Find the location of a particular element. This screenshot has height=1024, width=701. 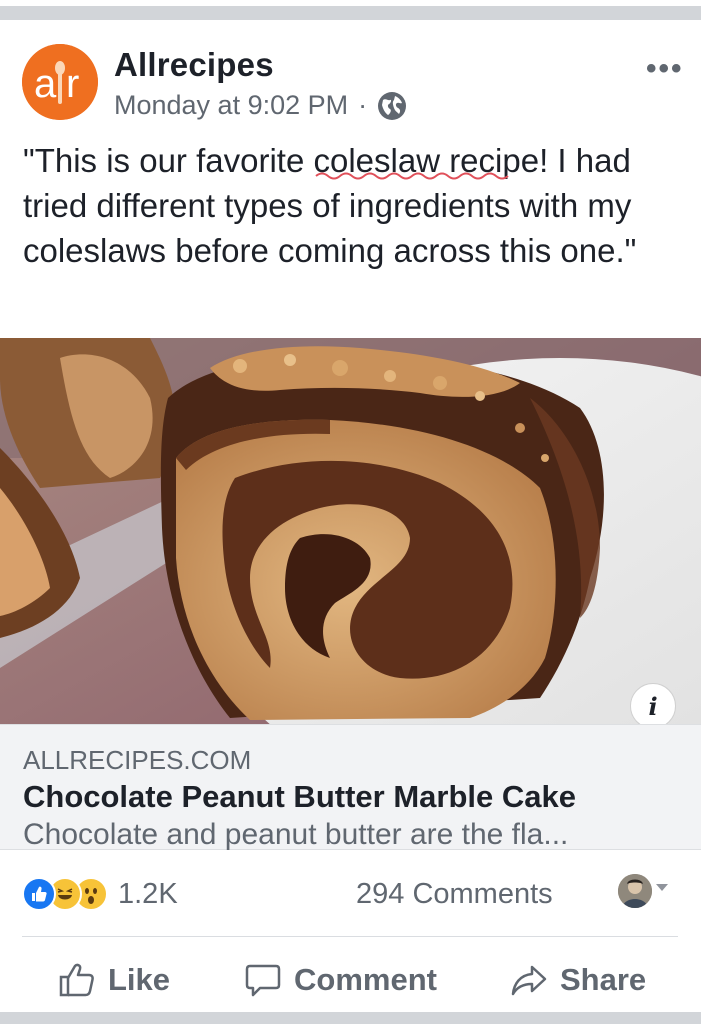

share-arrow-icon is located at coordinates (529, 980).